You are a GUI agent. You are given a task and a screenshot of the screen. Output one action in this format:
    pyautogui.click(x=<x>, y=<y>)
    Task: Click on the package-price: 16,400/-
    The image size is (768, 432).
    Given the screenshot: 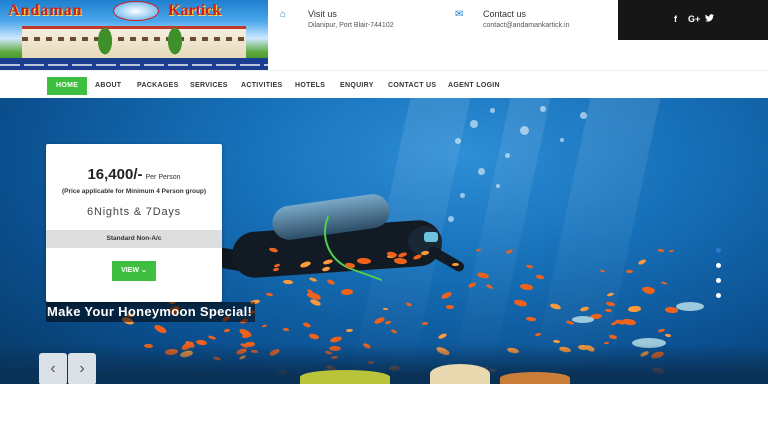 What is the action you would take?
    pyautogui.click(x=115, y=174)
    